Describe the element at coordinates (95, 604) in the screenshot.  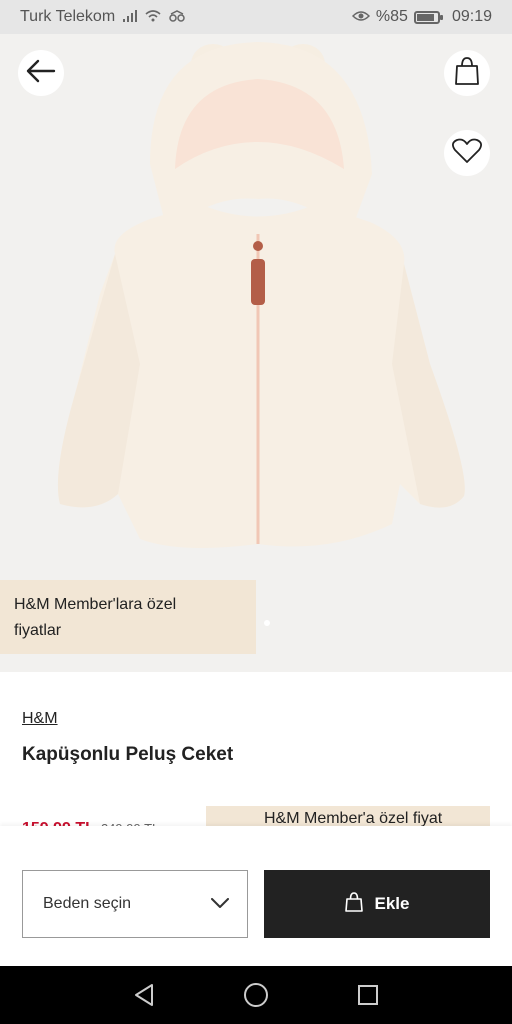
I see `member-banner-line1: H&M Member'lara özel` at that location.